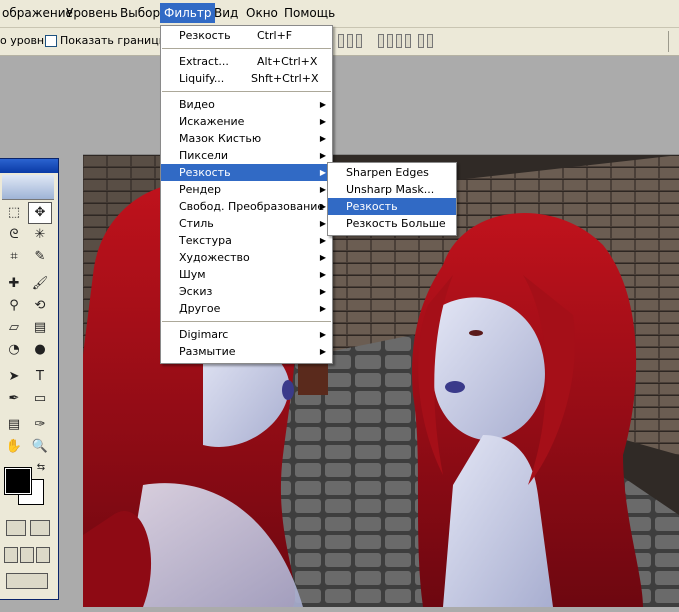  I want to click on gradient-tool-icon: ▤, so click(40, 328).